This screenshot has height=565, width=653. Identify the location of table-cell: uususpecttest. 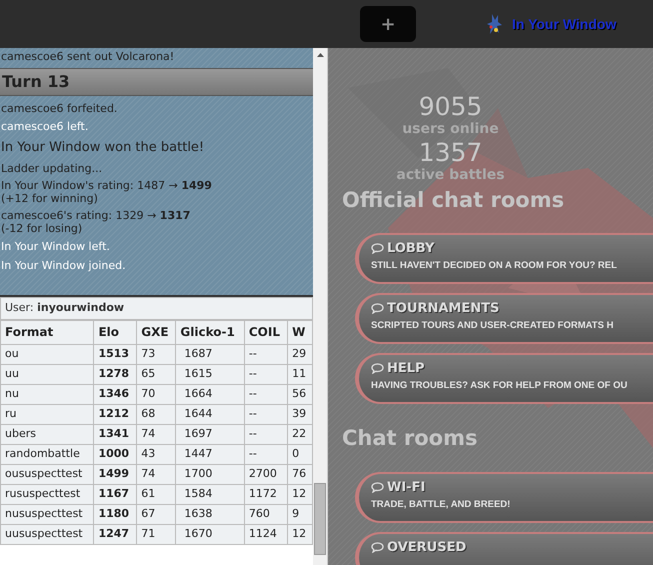
(47, 534).